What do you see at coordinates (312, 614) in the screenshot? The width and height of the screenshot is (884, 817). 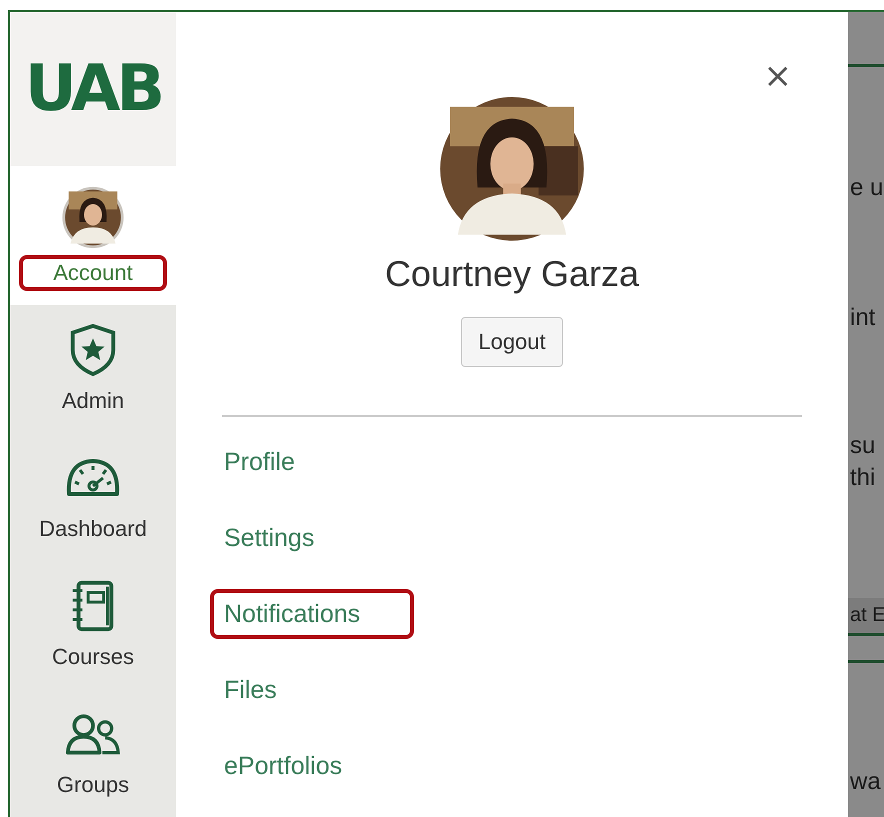 I see `tray-link: Notifications` at bounding box center [312, 614].